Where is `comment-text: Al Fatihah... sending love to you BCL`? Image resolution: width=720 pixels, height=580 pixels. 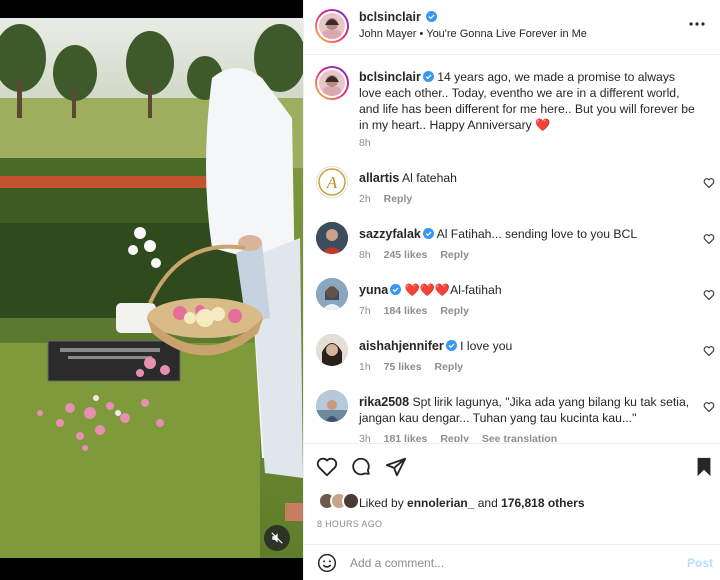
comment-text: Al Fatihah... sending love to you BCL is located at coordinates (537, 234).